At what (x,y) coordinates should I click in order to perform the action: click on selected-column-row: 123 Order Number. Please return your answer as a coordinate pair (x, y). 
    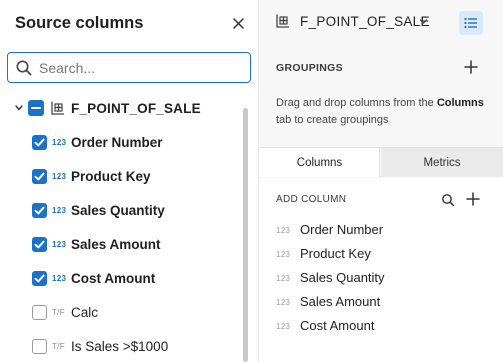
    Looking at the image, I should click on (376, 231).